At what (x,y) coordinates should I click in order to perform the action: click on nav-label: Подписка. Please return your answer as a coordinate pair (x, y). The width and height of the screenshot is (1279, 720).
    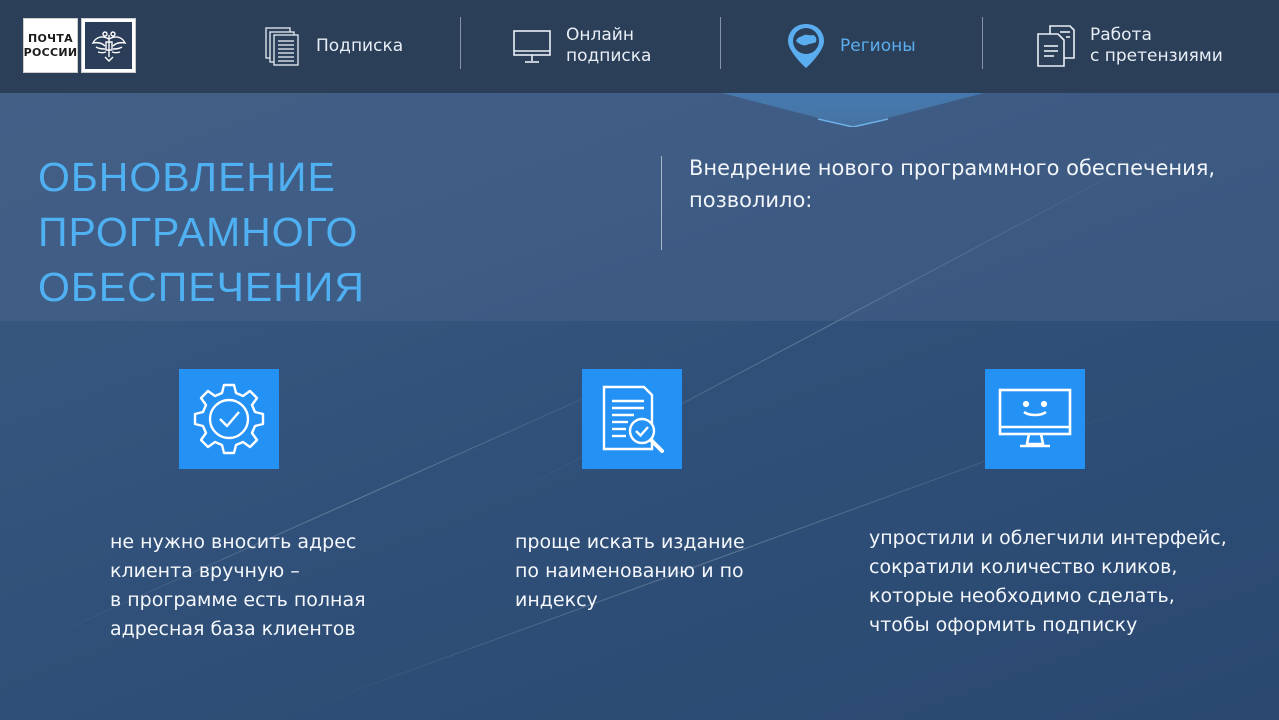
    Looking at the image, I should click on (360, 45).